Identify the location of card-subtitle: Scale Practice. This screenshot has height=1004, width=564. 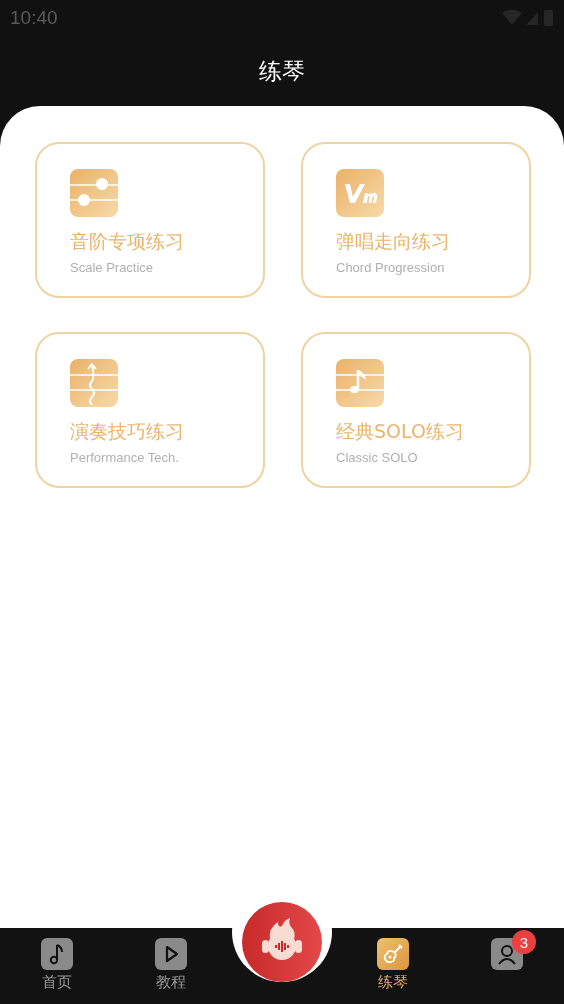
(112, 267).